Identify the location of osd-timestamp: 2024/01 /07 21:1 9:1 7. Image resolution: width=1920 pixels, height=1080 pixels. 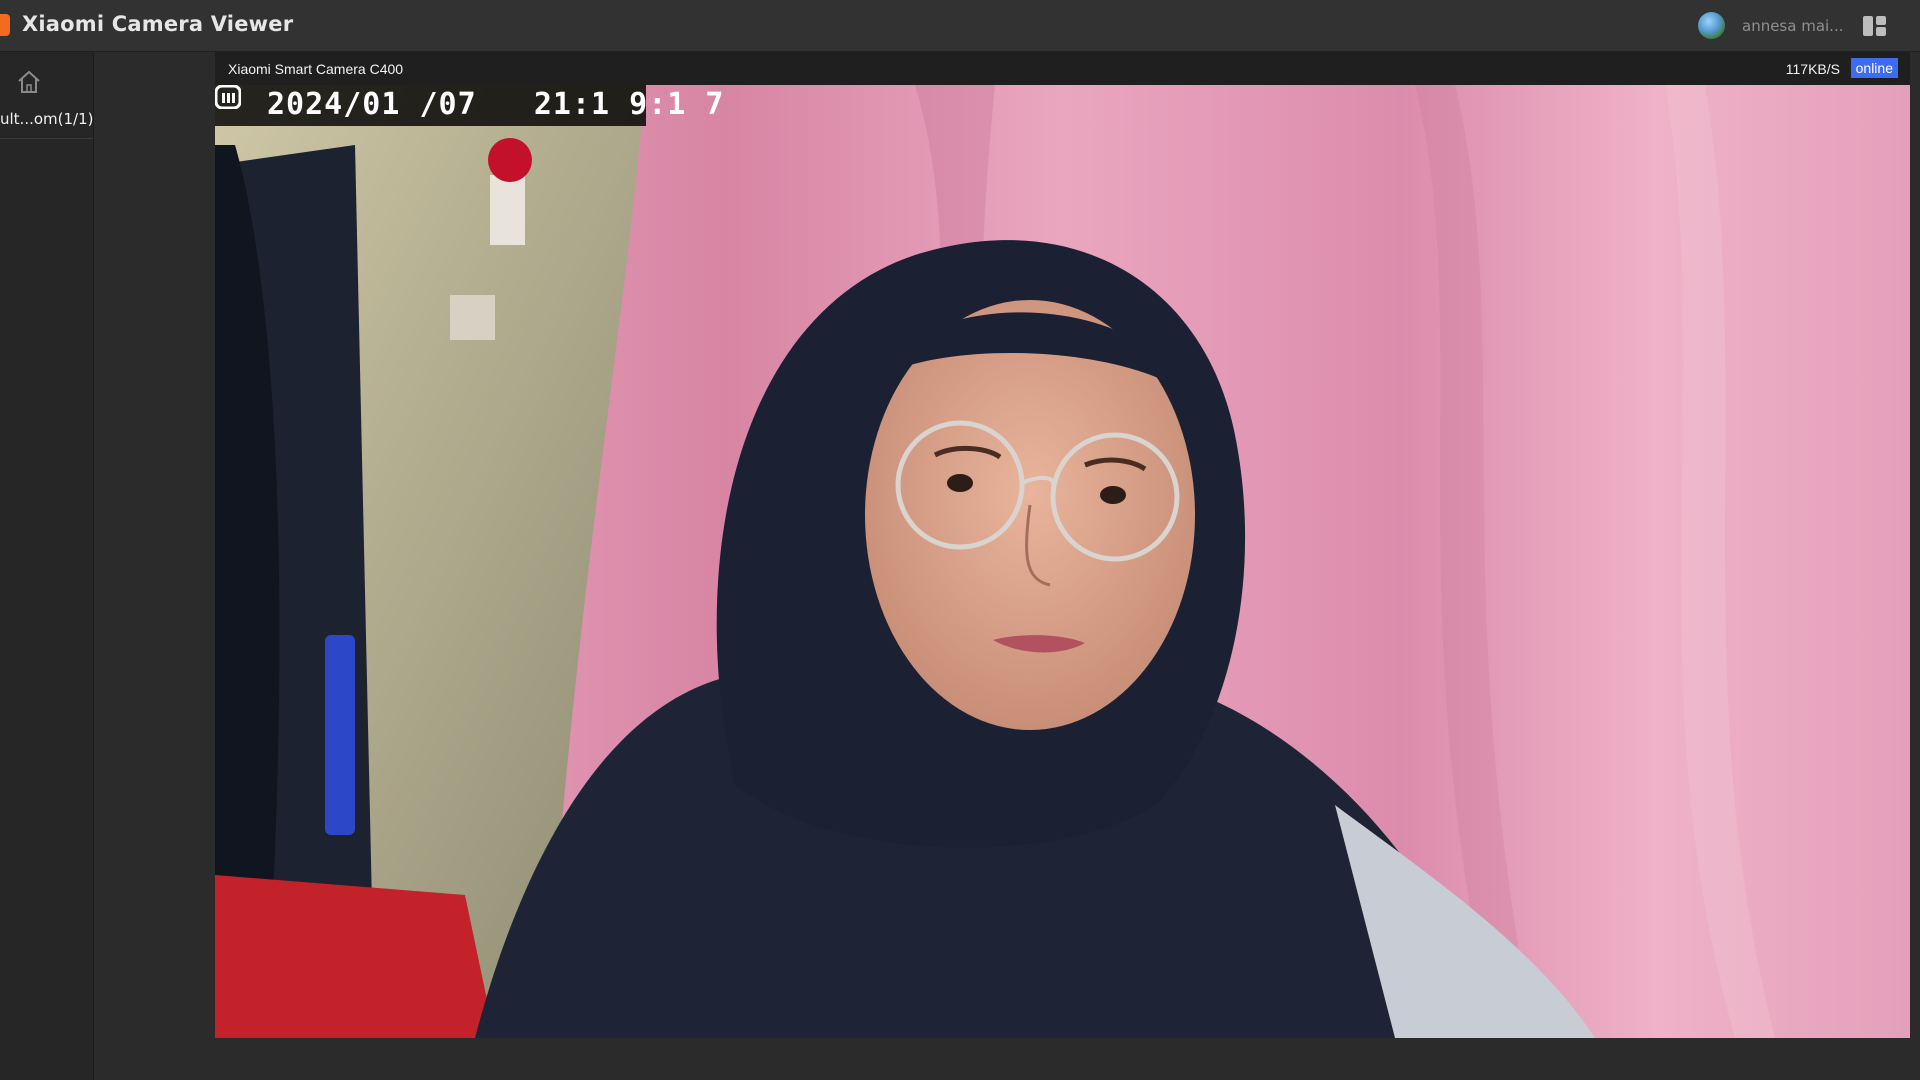
(496, 104).